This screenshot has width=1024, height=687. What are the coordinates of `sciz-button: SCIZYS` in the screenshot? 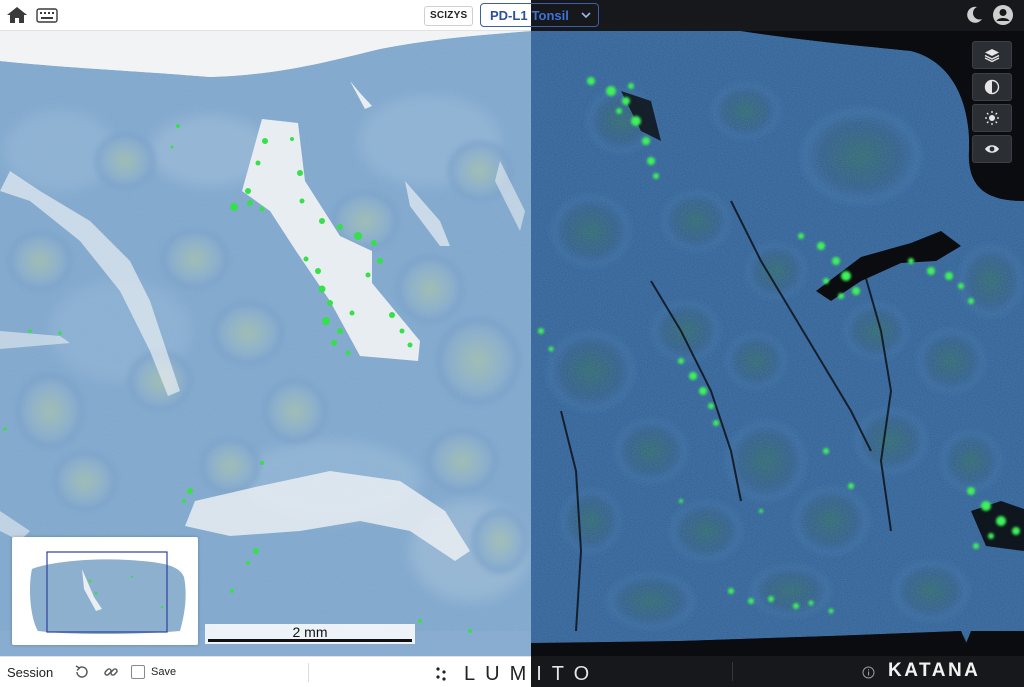 It's located at (449, 16).